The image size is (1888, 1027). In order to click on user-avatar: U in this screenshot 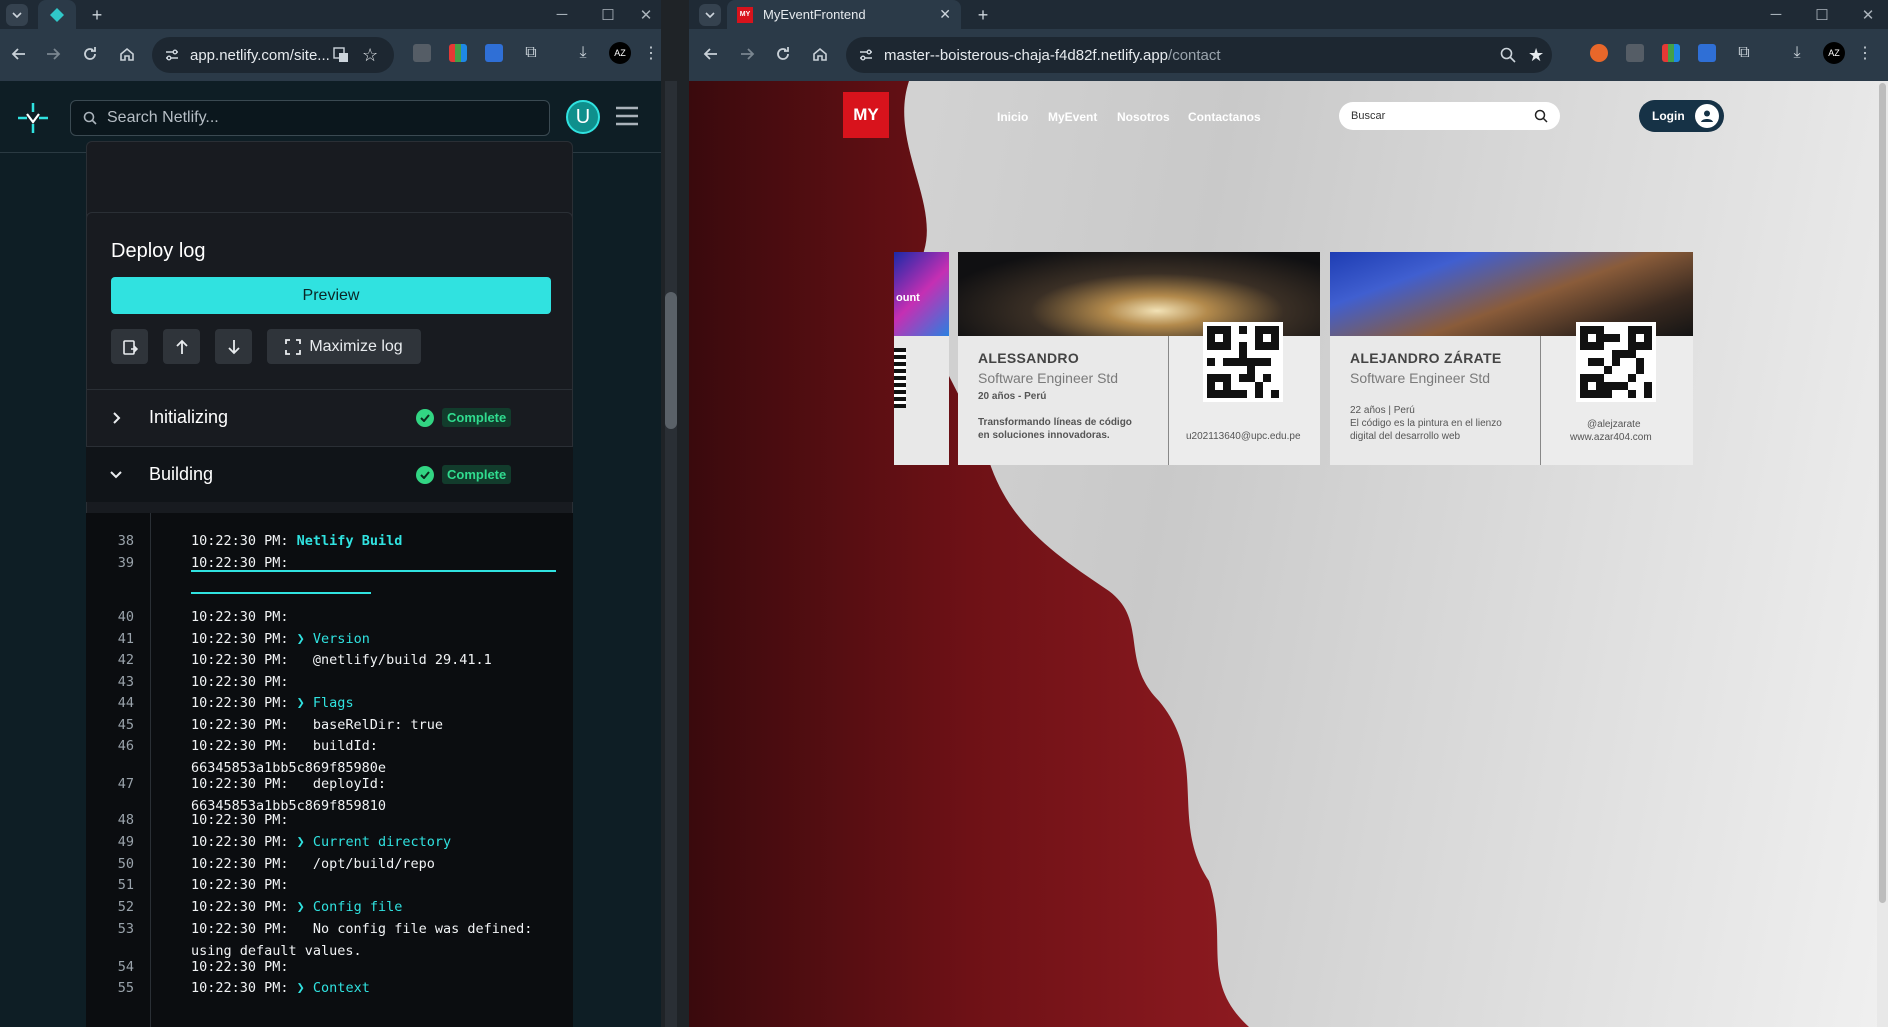, I will do `click(583, 117)`.